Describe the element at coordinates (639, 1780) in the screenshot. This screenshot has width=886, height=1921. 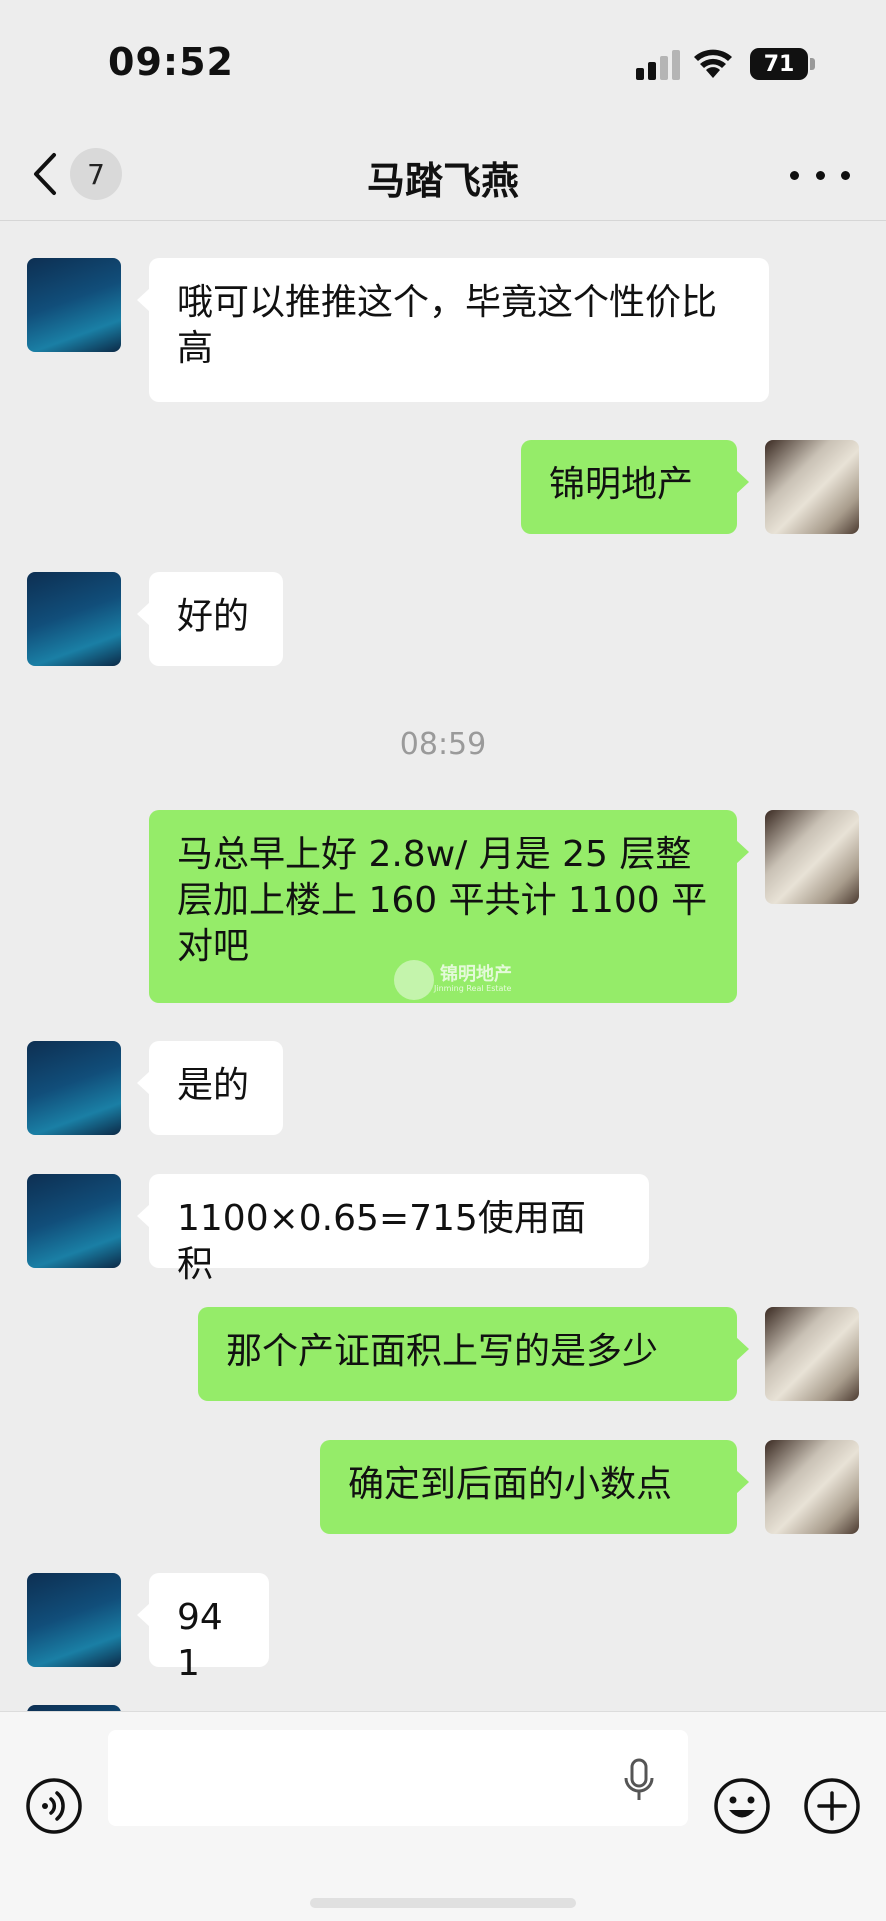
I see `mic-icon` at that location.